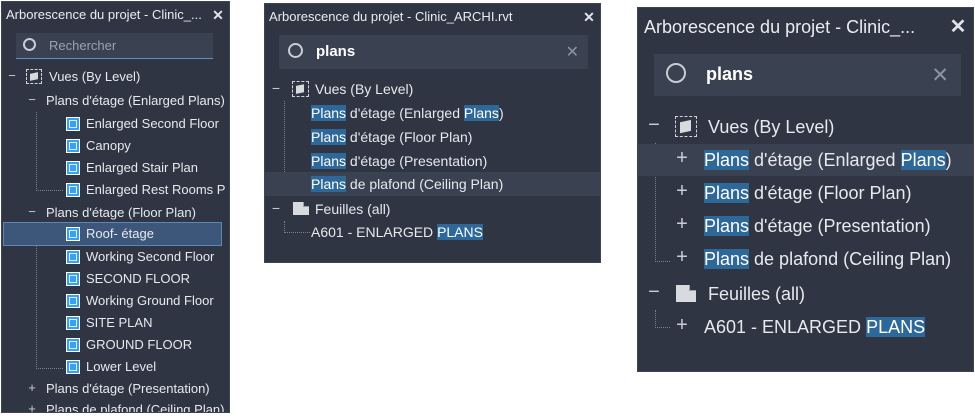  Describe the element at coordinates (82, 45) in the screenshot. I see `search-placeholder: Rechercher` at that location.